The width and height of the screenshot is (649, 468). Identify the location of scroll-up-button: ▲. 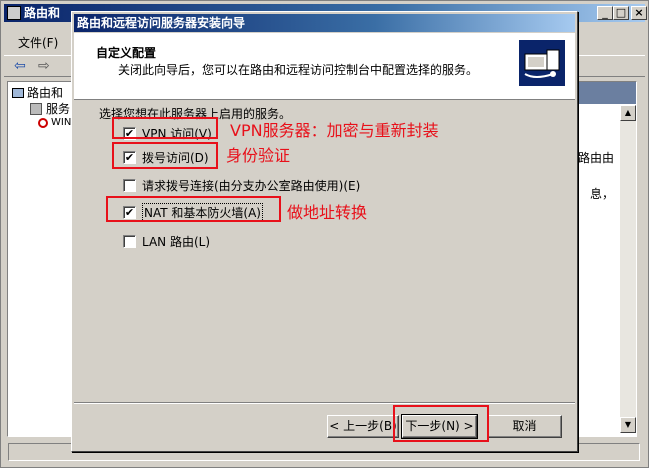
(628, 113).